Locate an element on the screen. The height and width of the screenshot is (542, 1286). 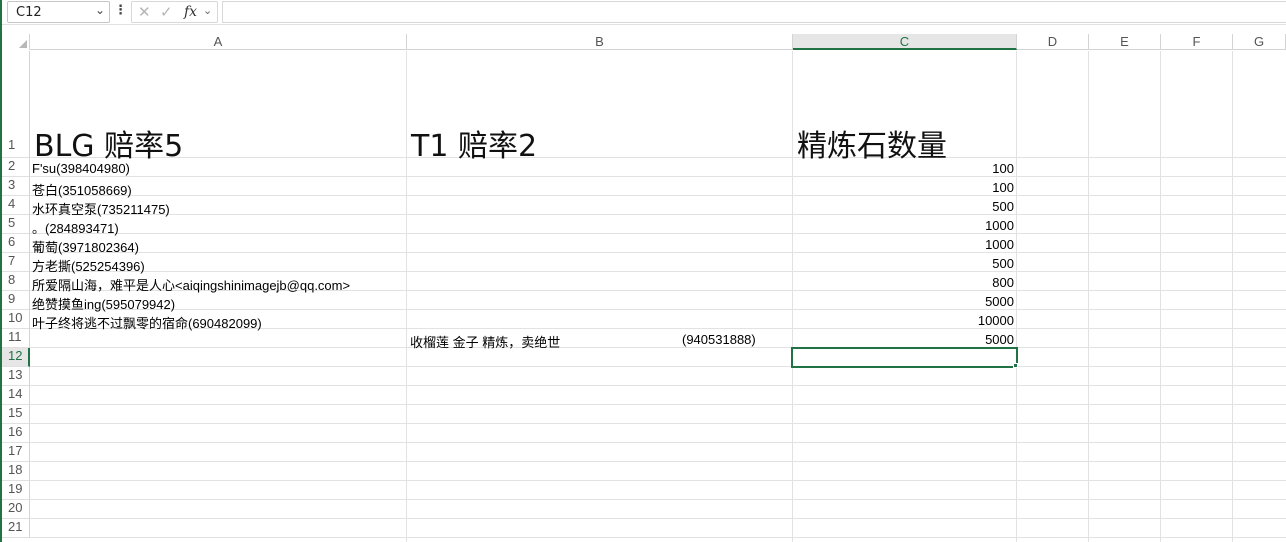
row-header: 17 is located at coordinates (15, 452).